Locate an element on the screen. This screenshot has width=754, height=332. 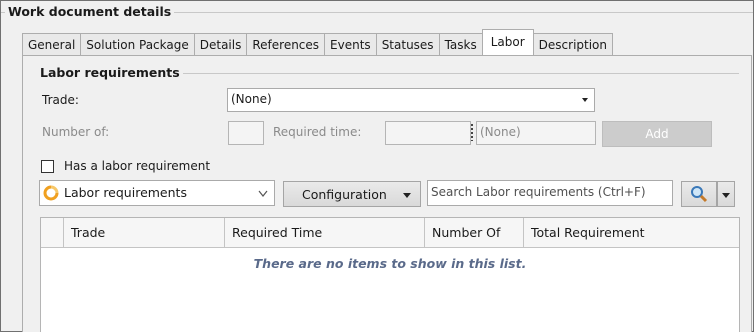
add-button: Add is located at coordinates (657, 134).